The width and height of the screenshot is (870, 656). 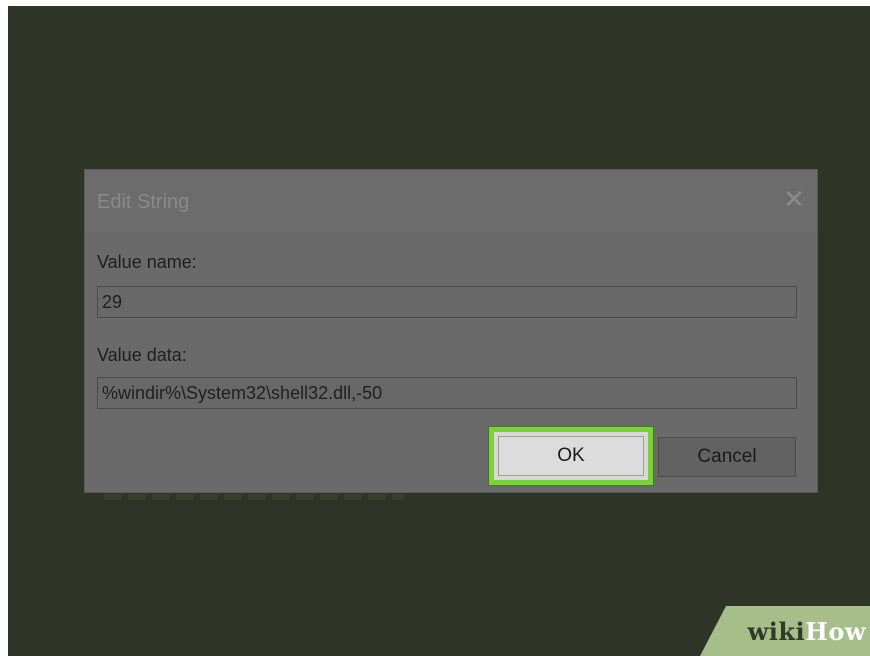 What do you see at coordinates (143, 202) in the screenshot?
I see `dialog-title: Edit String` at bounding box center [143, 202].